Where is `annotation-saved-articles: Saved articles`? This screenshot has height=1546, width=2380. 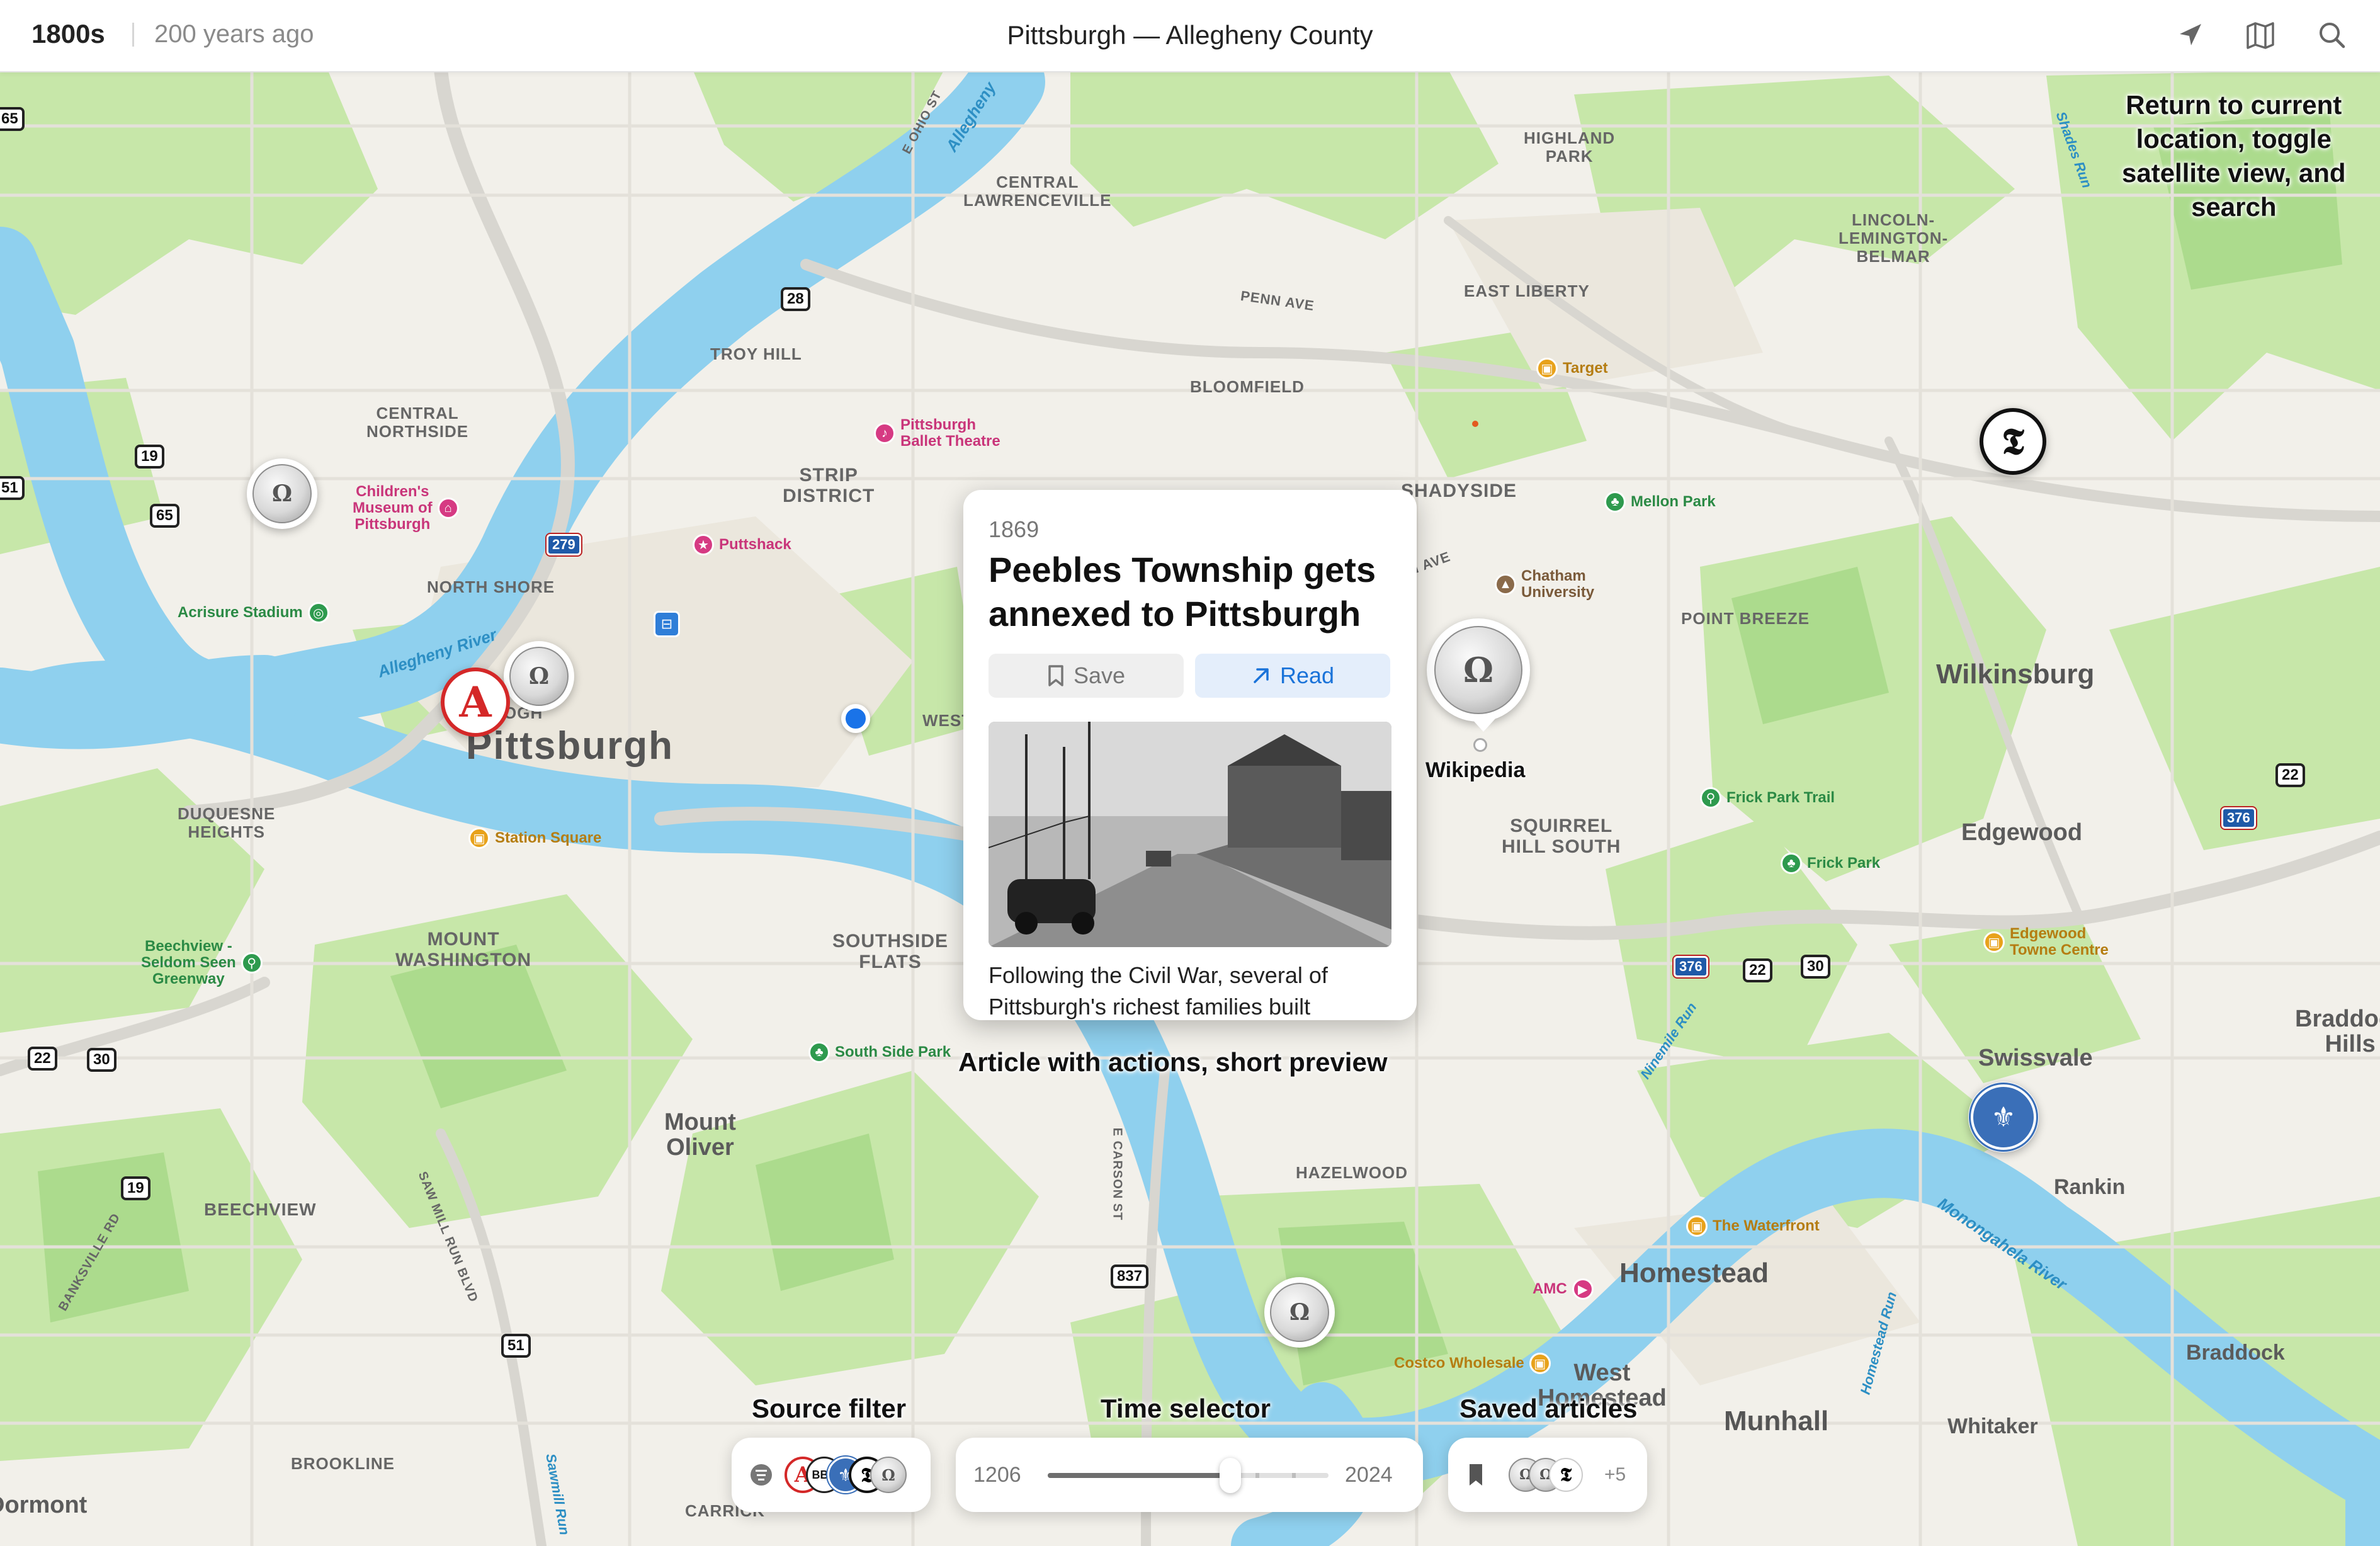
annotation-saved-articles: Saved articles is located at coordinates (1548, 1409).